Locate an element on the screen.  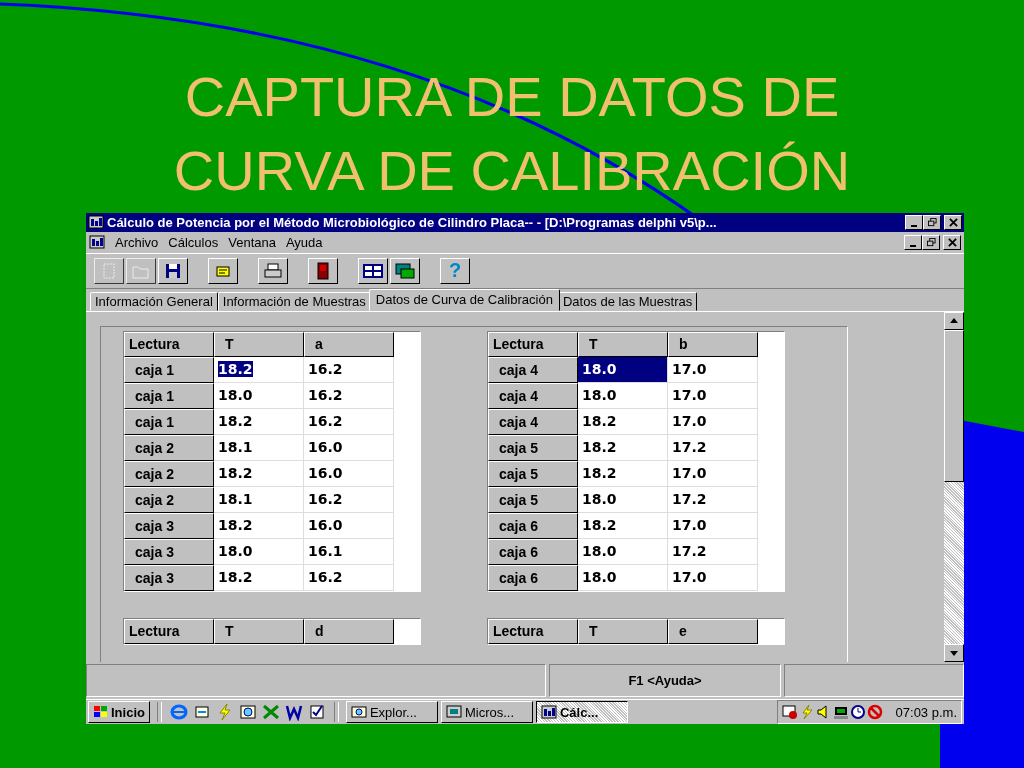
menu-item: Archivo is located at coordinates (137, 242).